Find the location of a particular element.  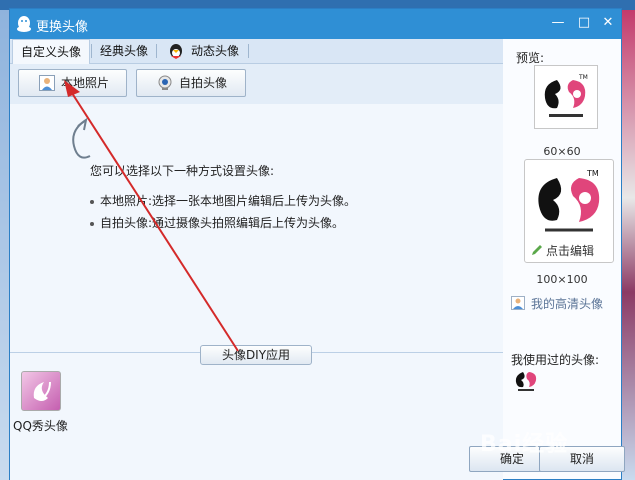

preview-label: 预览: is located at coordinates (530, 58).